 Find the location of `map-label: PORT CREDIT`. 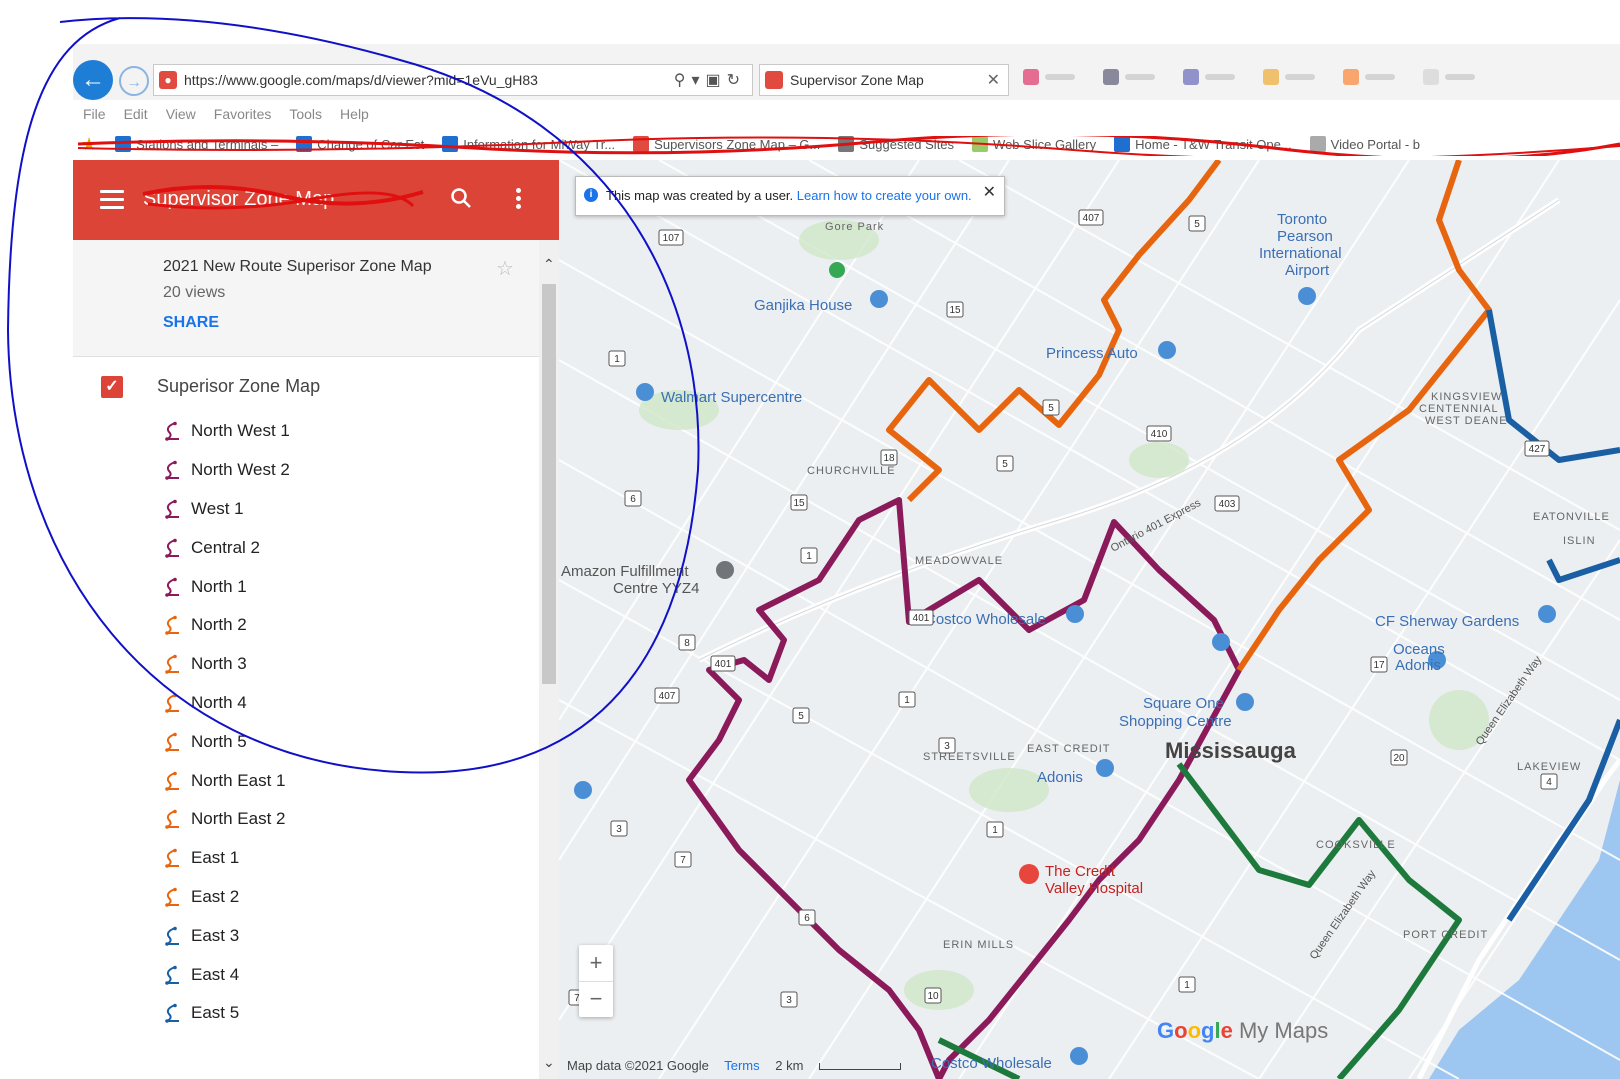

map-label: PORT CREDIT is located at coordinates (1445, 935).